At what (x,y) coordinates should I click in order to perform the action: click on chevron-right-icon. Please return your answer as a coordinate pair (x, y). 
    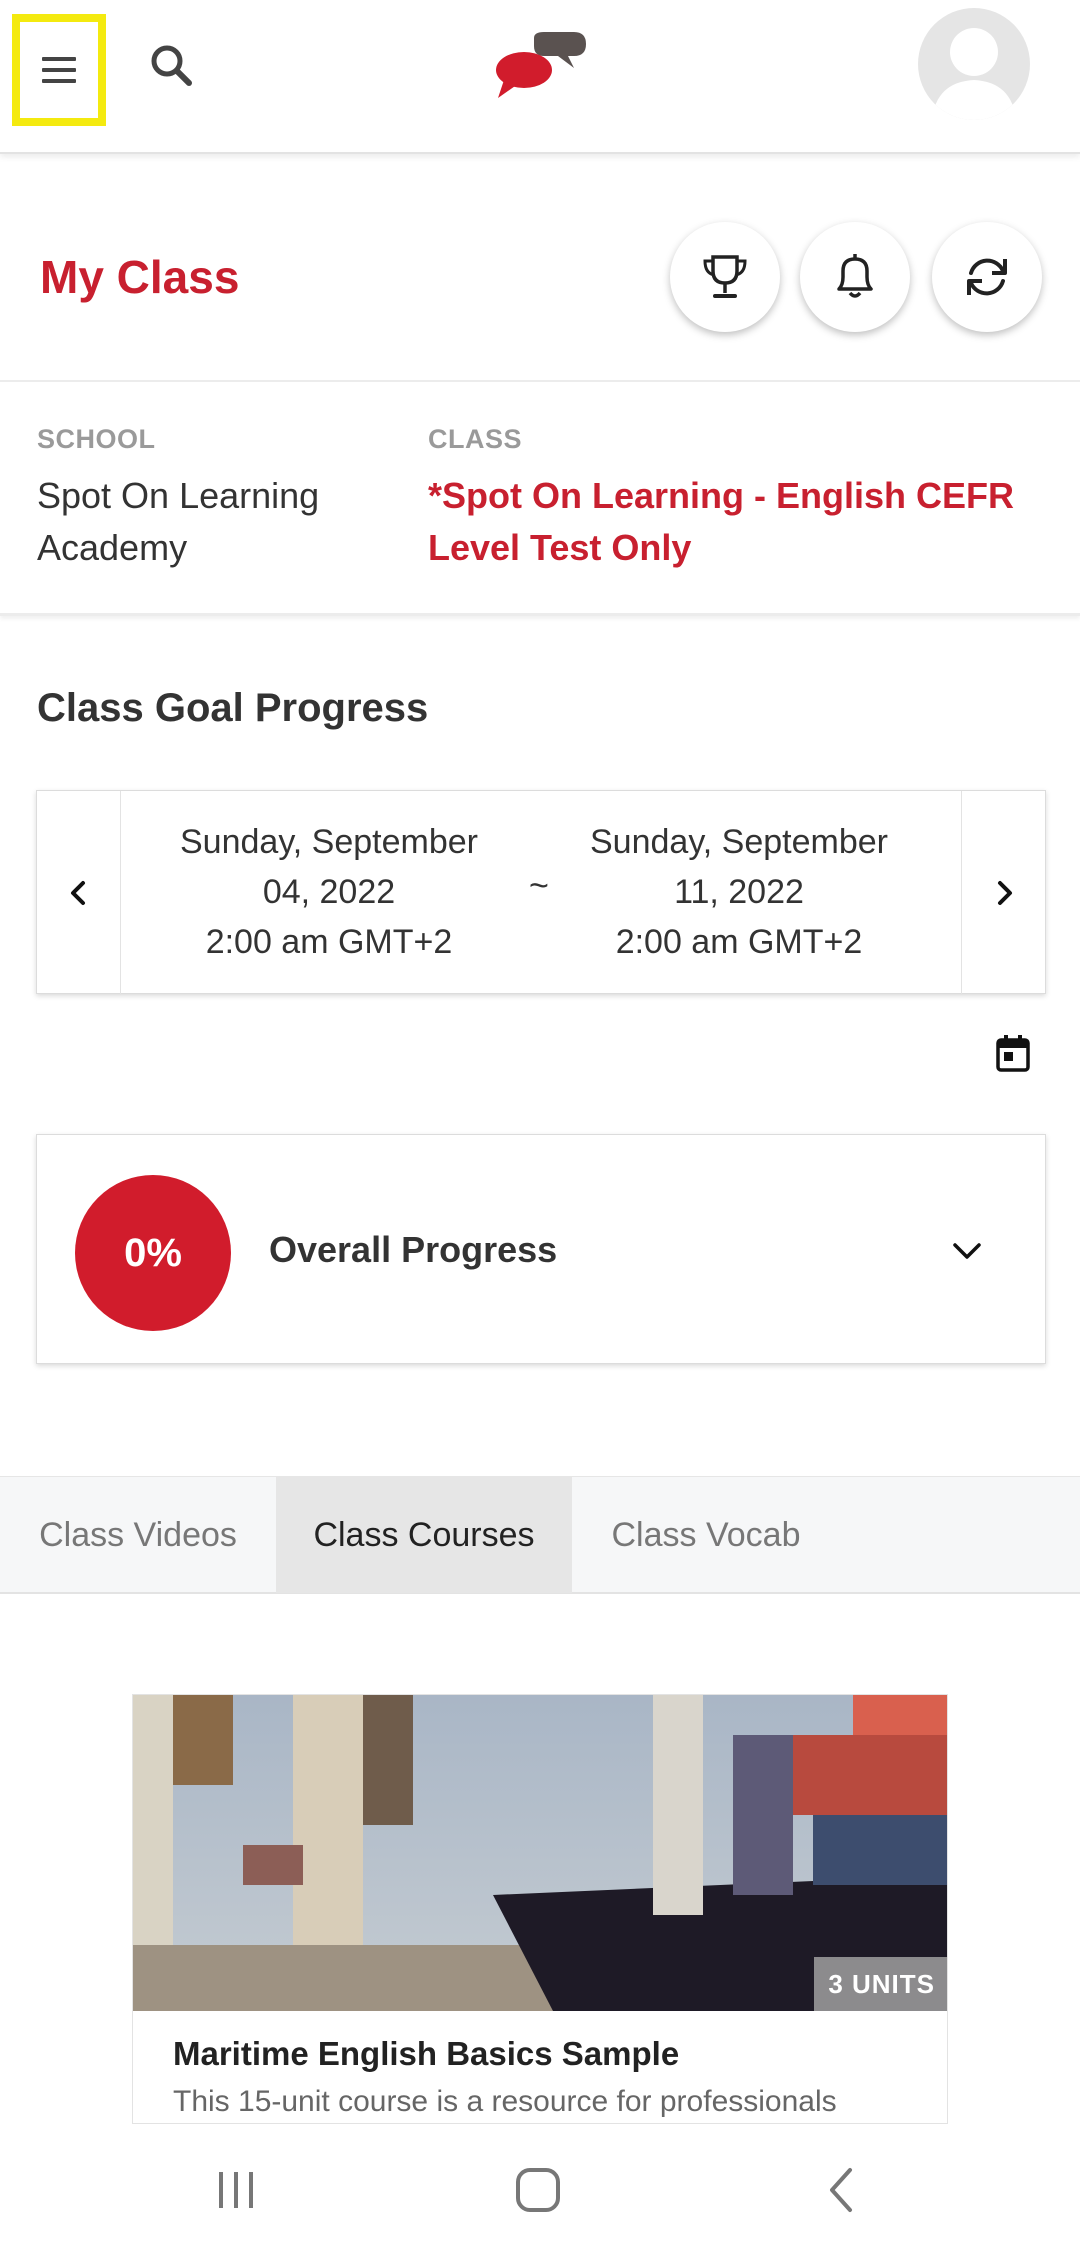
    Looking at the image, I should click on (1004, 893).